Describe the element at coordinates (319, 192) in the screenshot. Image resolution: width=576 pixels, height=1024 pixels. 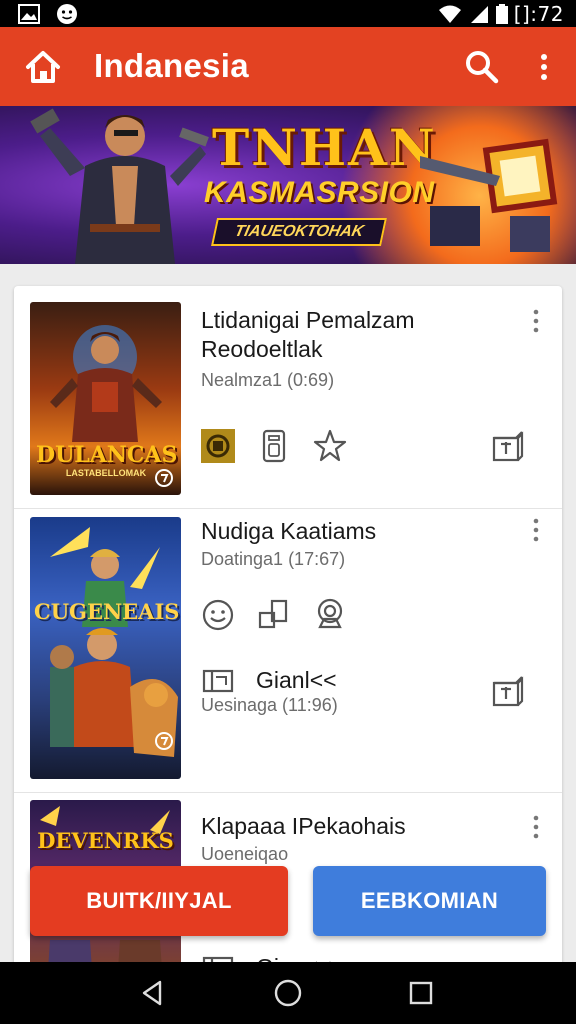
I see `banner-subheadline: KASMASRSION` at that location.